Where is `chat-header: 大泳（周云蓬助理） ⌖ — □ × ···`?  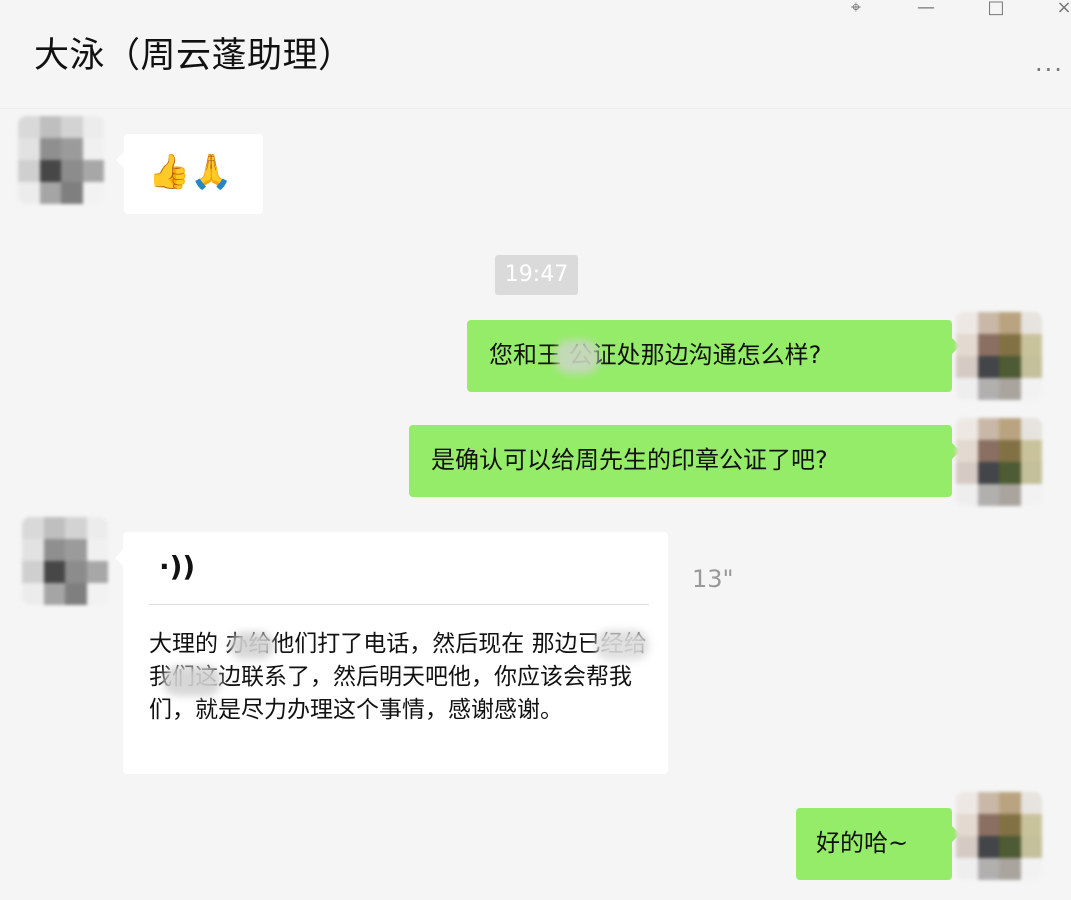
chat-header: 大泳（周云蓬助理） ⌖ — □ × ··· is located at coordinates (535, 54).